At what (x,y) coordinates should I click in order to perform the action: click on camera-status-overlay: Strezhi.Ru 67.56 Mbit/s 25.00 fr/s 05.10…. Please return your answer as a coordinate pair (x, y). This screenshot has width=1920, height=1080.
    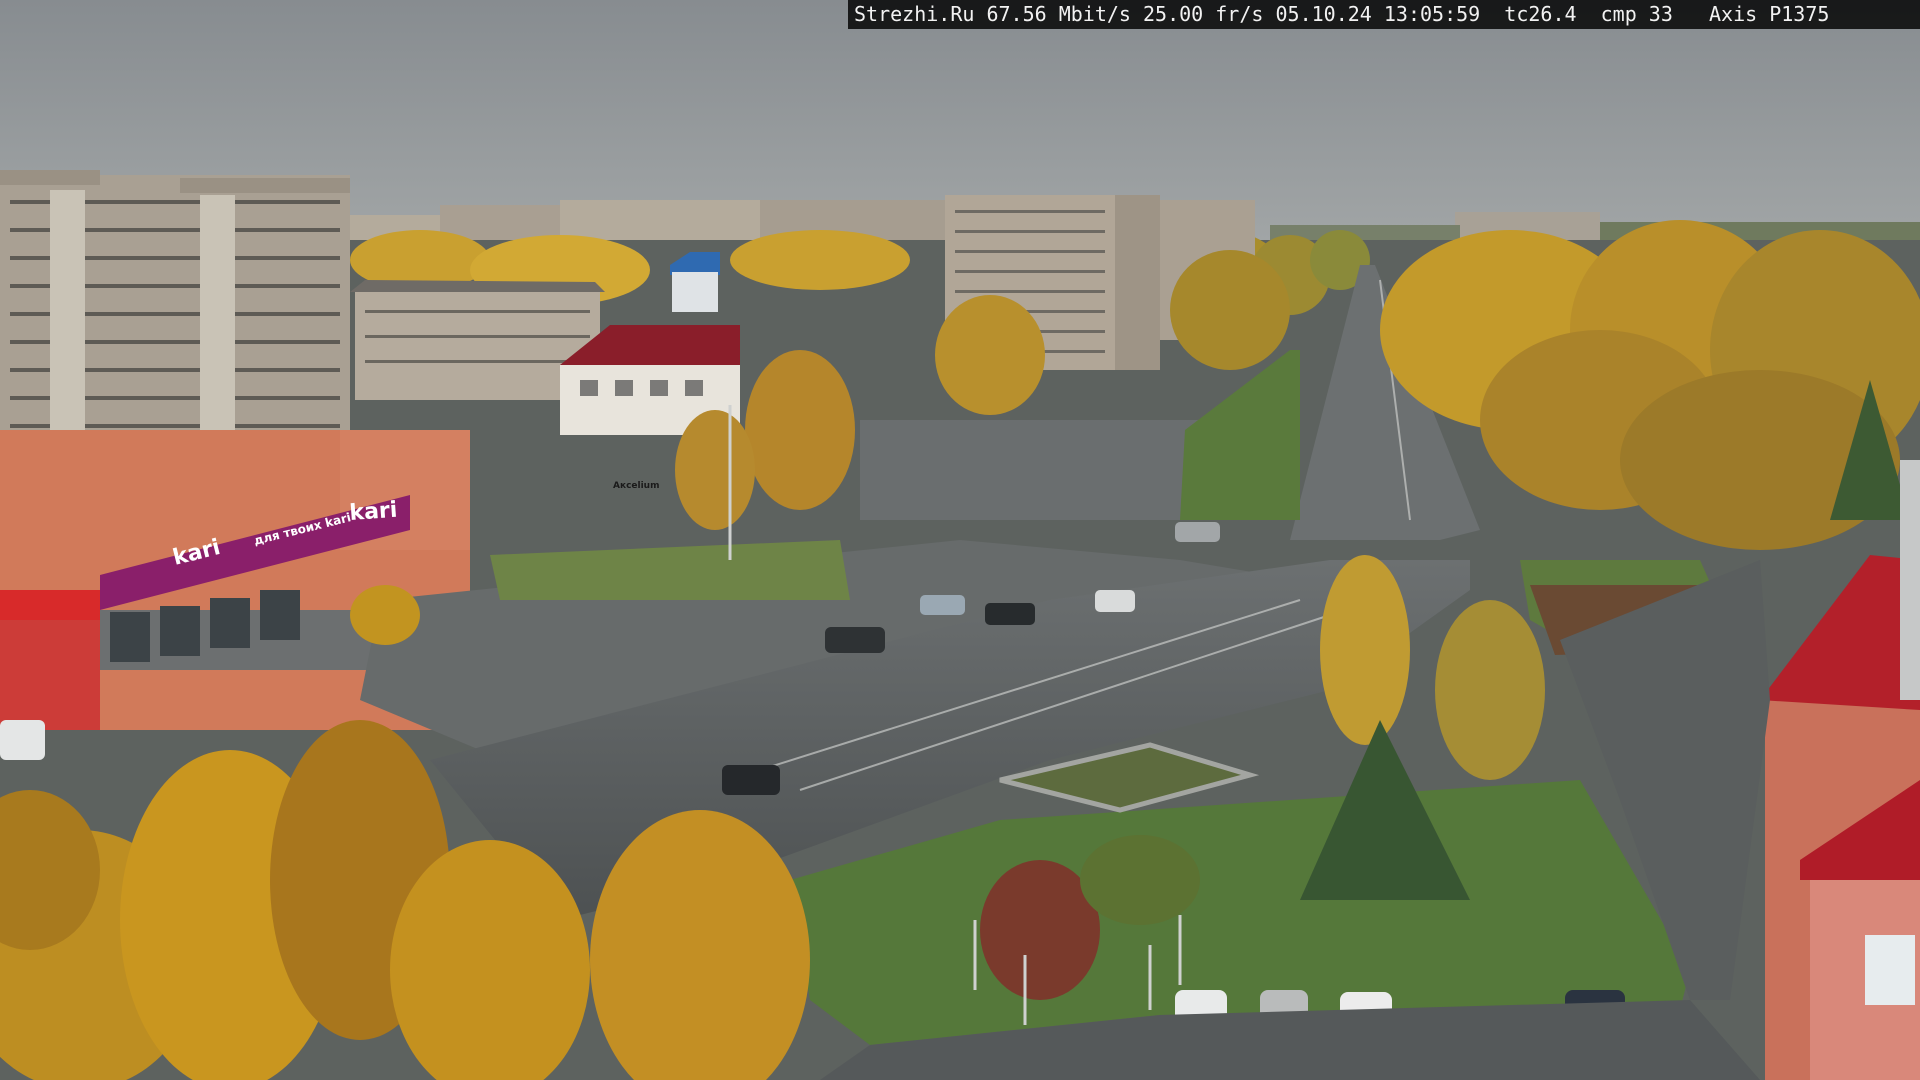
    Looking at the image, I should click on (1384, 14).